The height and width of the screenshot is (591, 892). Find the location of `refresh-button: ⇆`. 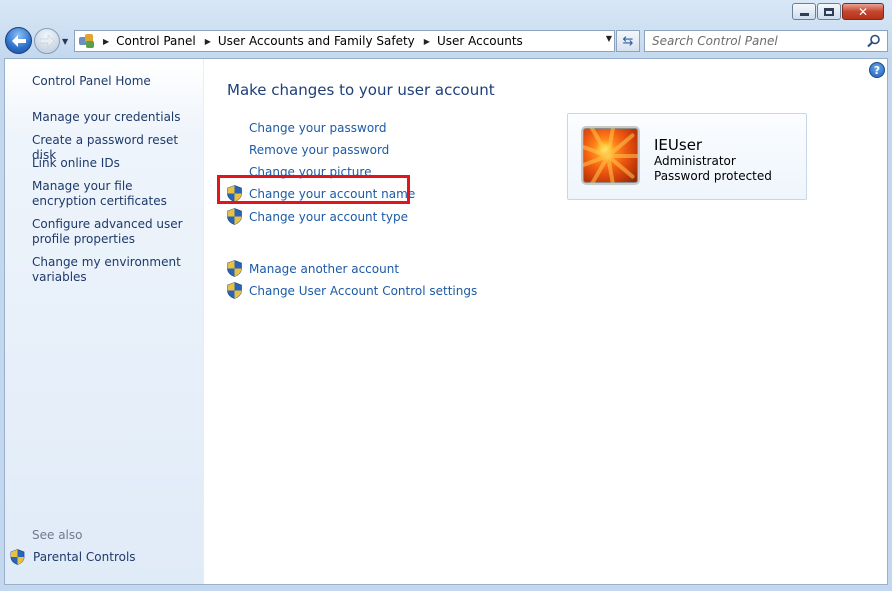

refresh-button: ⇆ is located at coordinates (628, 41).